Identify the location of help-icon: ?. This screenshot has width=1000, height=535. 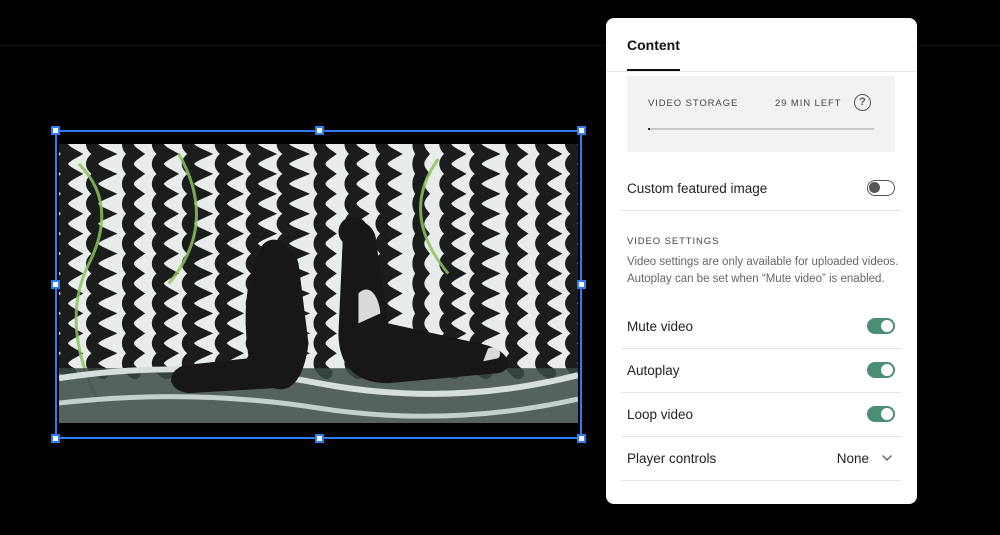
(862, 102).